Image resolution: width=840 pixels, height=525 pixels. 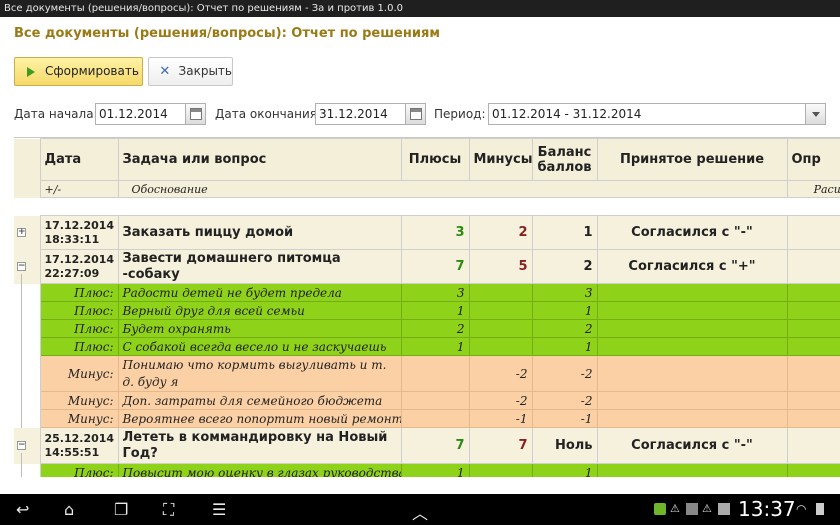 What do you see at coordinates (259, 266) in the screenshot?
I see `task-cell: Завести домашнего питомца -собаку` at bounding box center [259, 266].